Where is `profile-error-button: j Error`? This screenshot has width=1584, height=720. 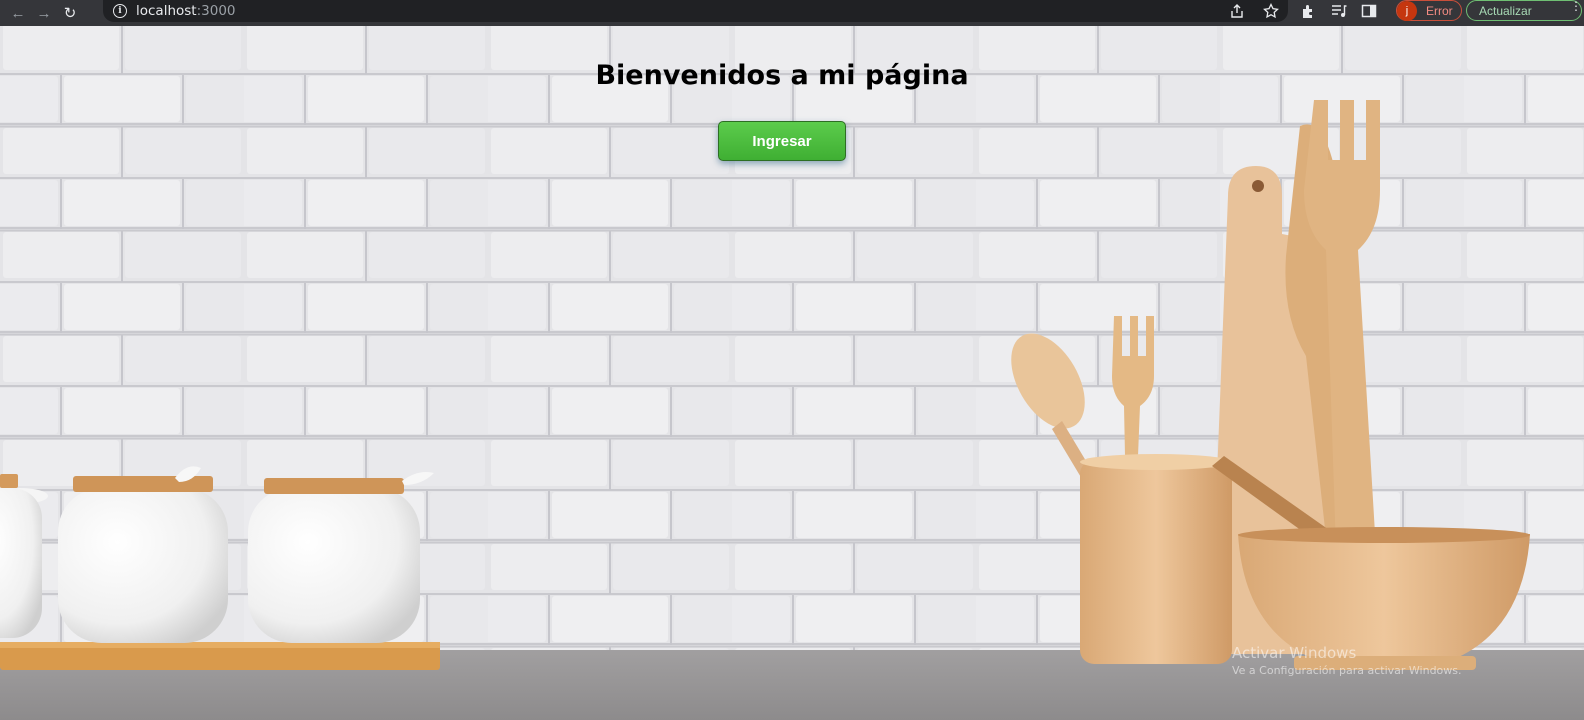
profile-error-button: j Error is located at coordinates (1429, 10).